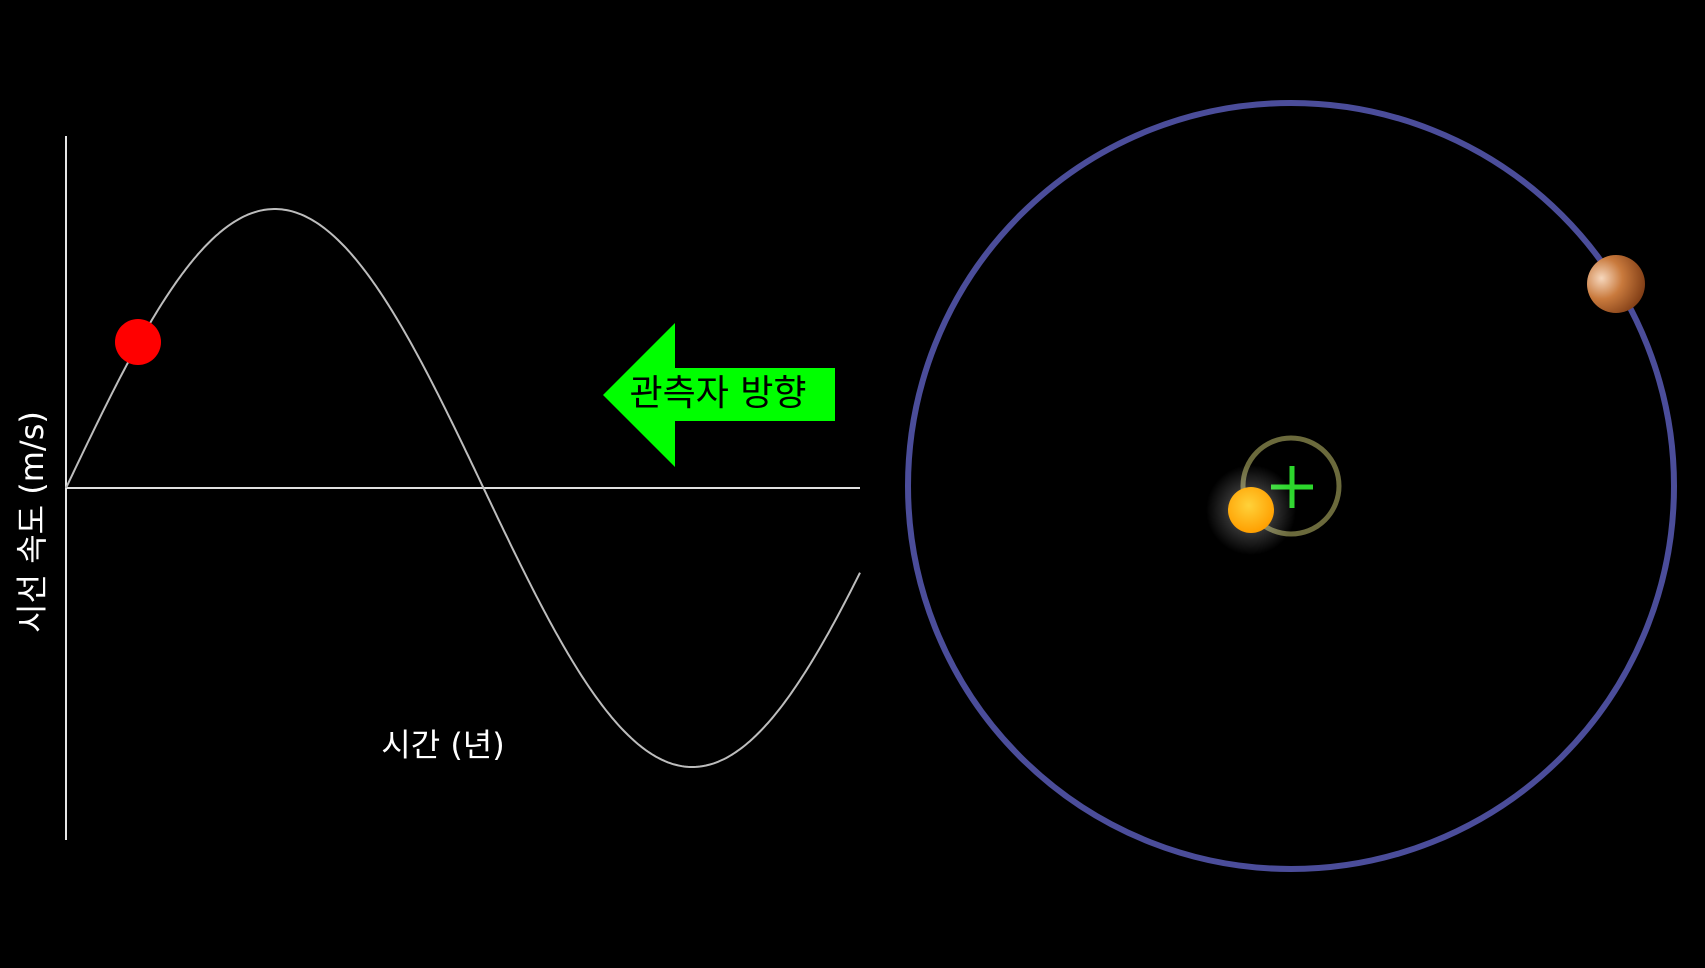 The height and width of the screenshot is (968, 1705). What do you see at coordinates (138, 342) in the screenshot?
I see `current-position-marker` at bounding box center [138, 342].